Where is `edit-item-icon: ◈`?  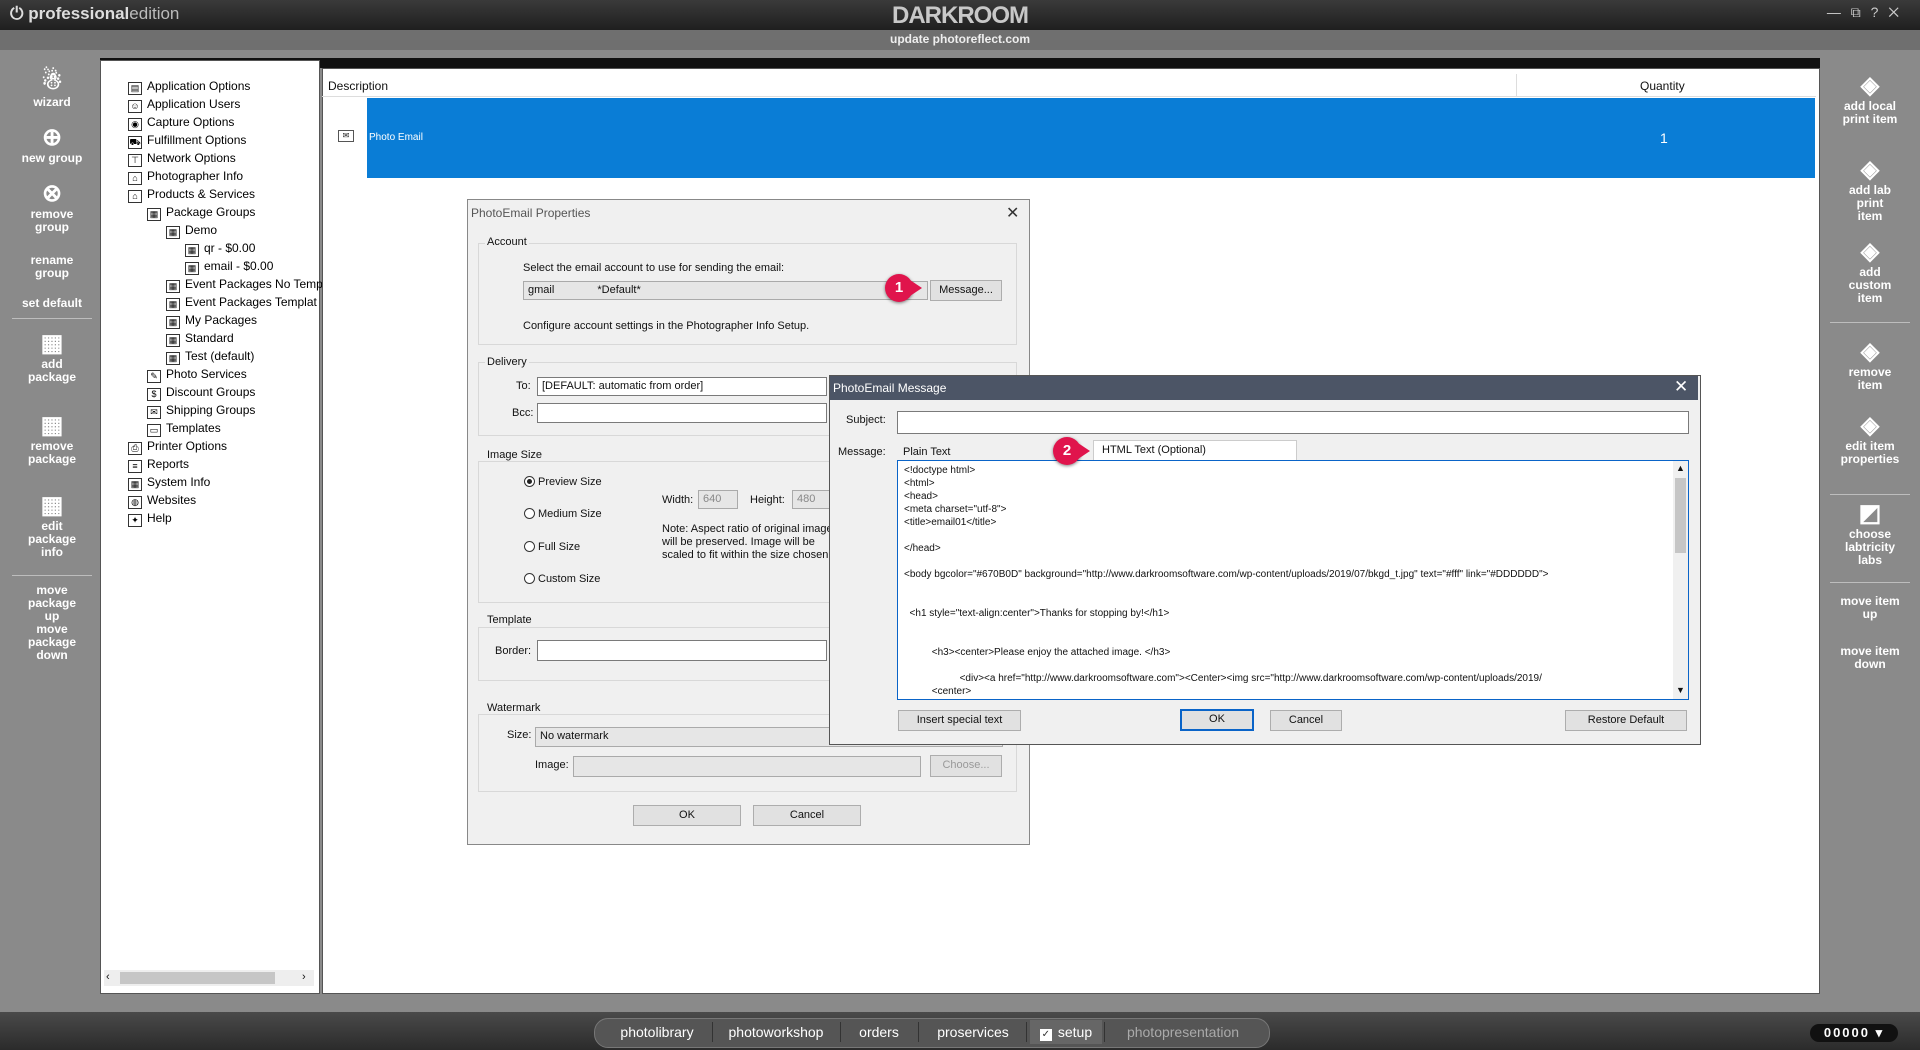 edit-item-icon: ◈ is located at coordinates (1870, 425).